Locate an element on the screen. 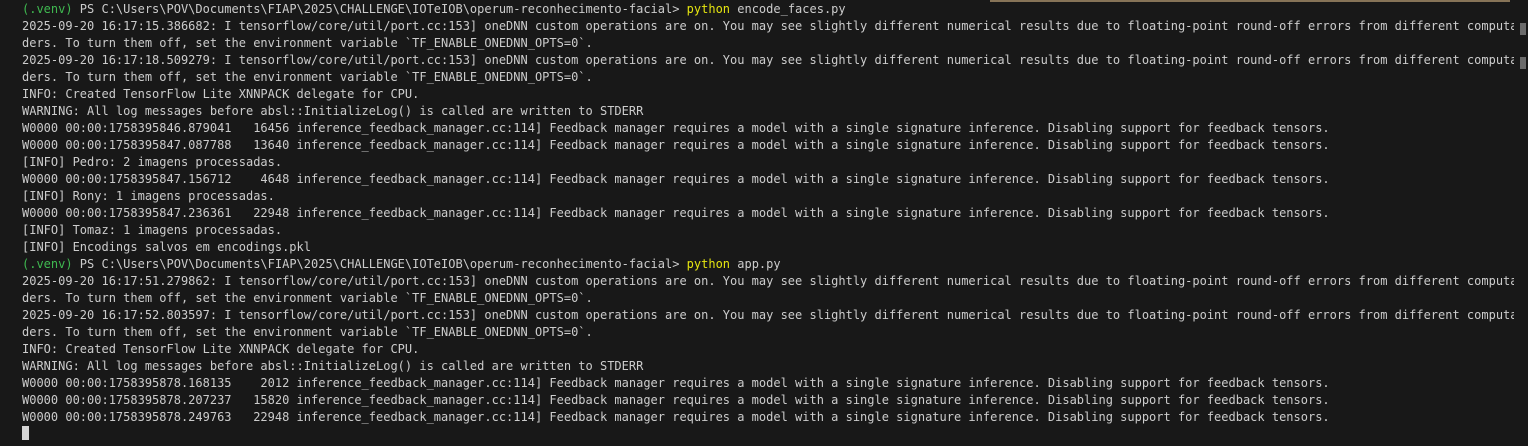 This screenshot has width=1528, height=446. terminal-scrollbar is located at coordinates (1523, 223).